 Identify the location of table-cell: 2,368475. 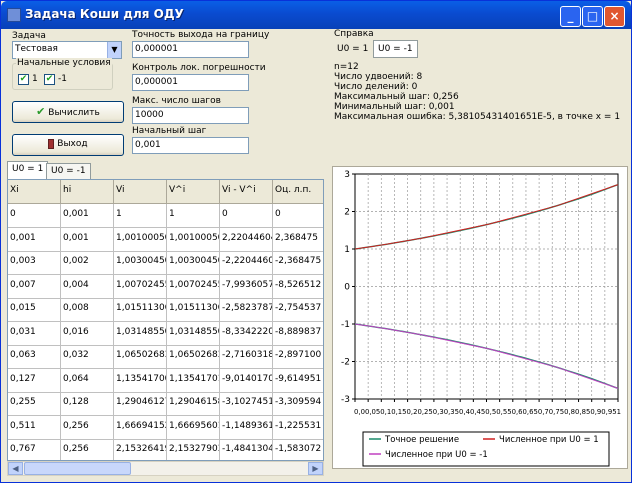
(298, 240).